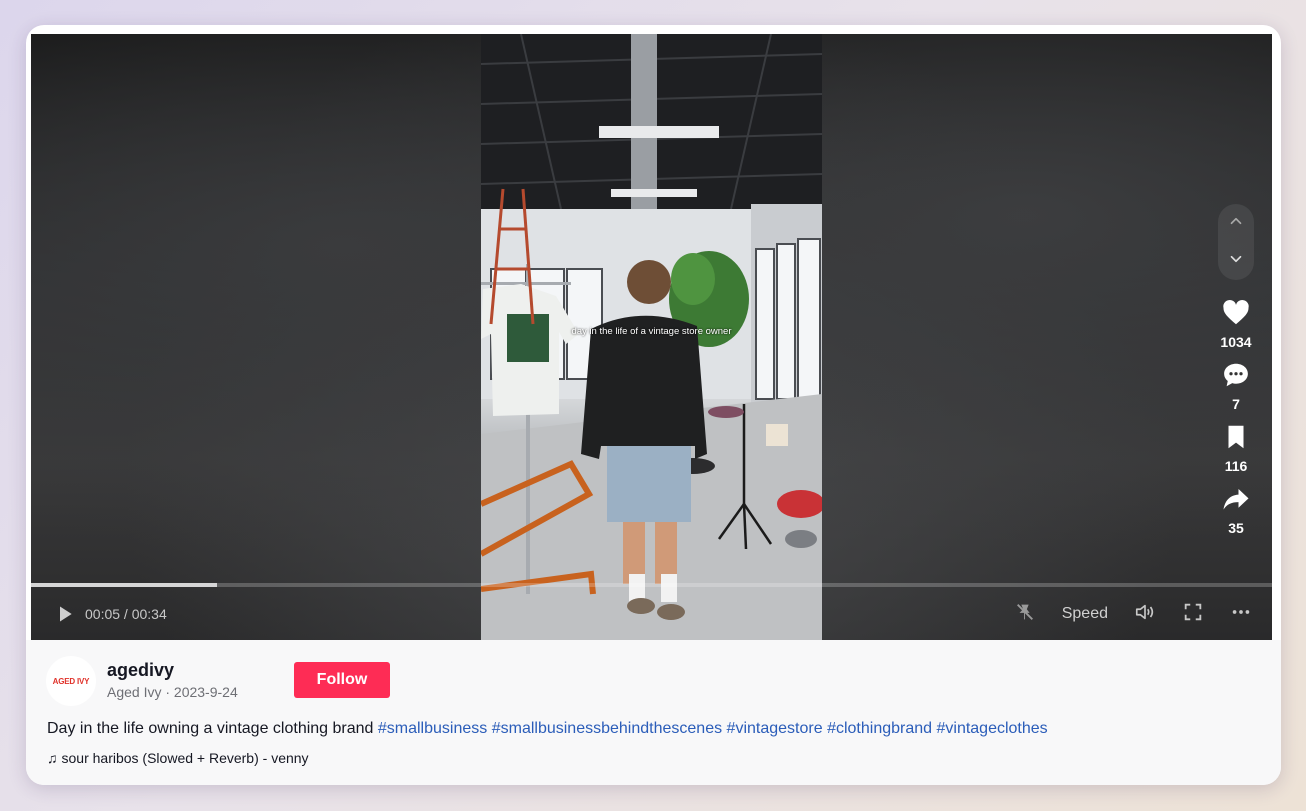 This screenshot has width=1306, height=811. I want to click on controls-right: Speed, so click(1133, 614).